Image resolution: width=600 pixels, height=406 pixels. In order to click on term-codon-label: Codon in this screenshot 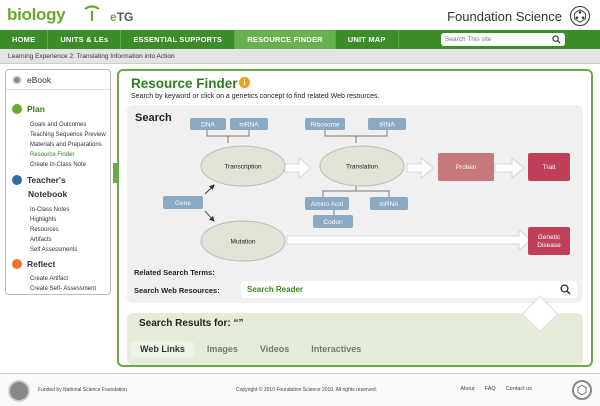, I will do `click(333, 222)`.